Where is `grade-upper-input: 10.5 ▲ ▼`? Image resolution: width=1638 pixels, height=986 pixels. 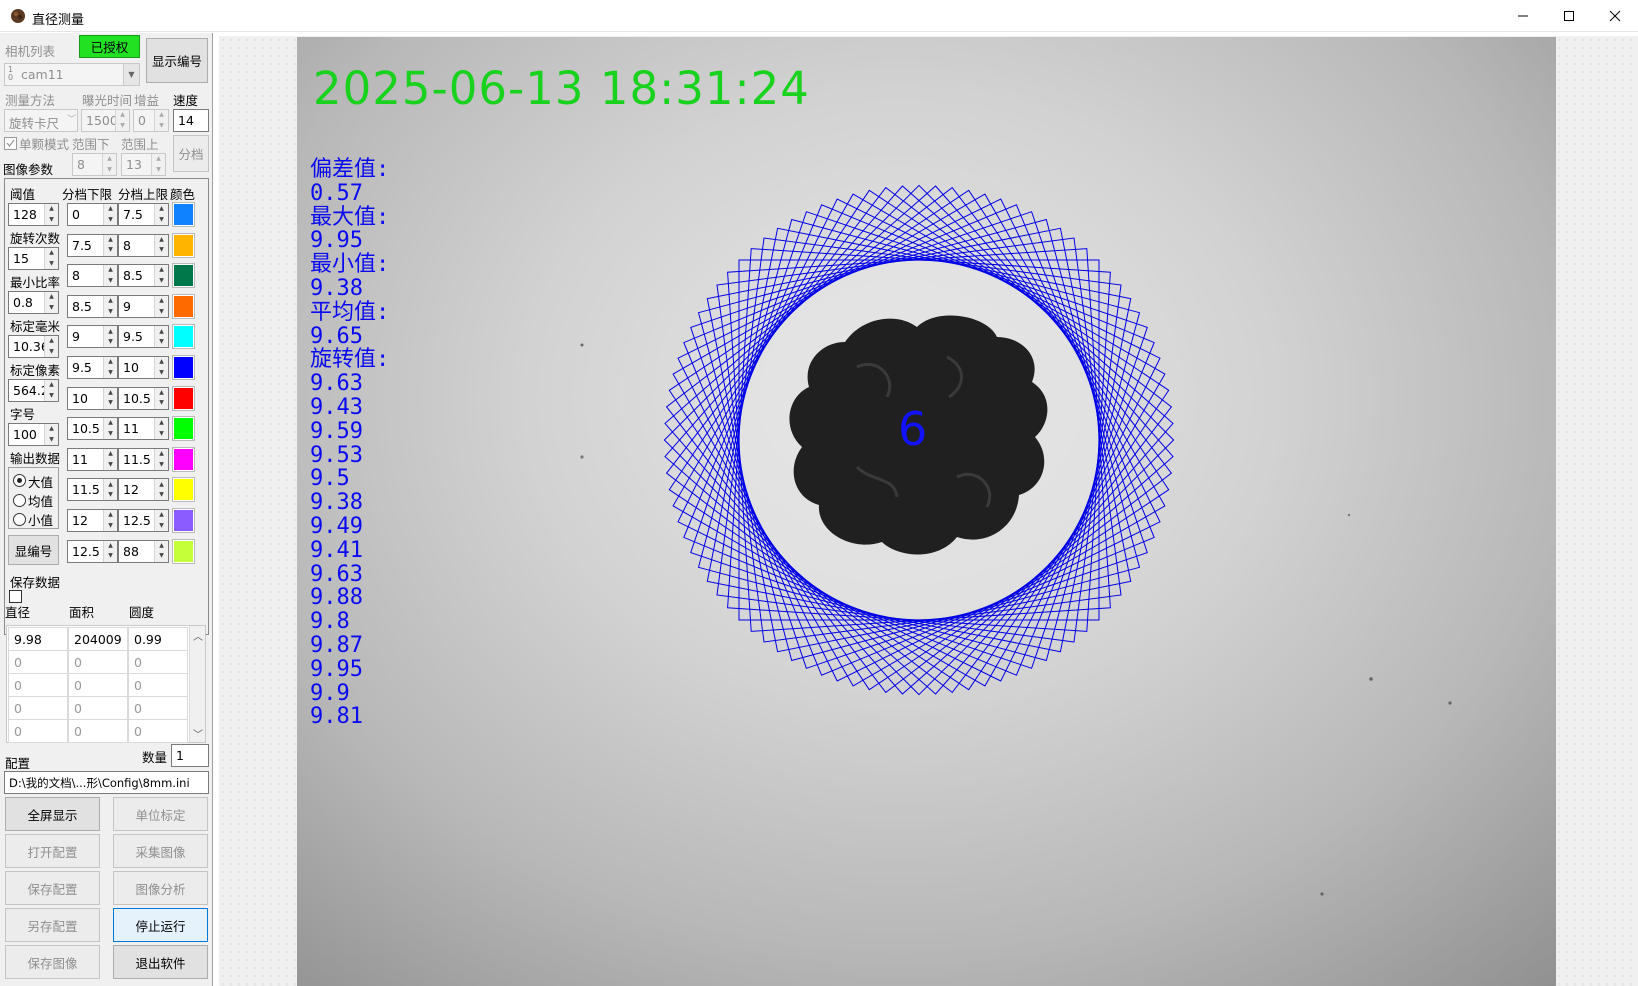 grade-upper-input: 10.5 ▲ ▼ is located at coordinates (143, 398).